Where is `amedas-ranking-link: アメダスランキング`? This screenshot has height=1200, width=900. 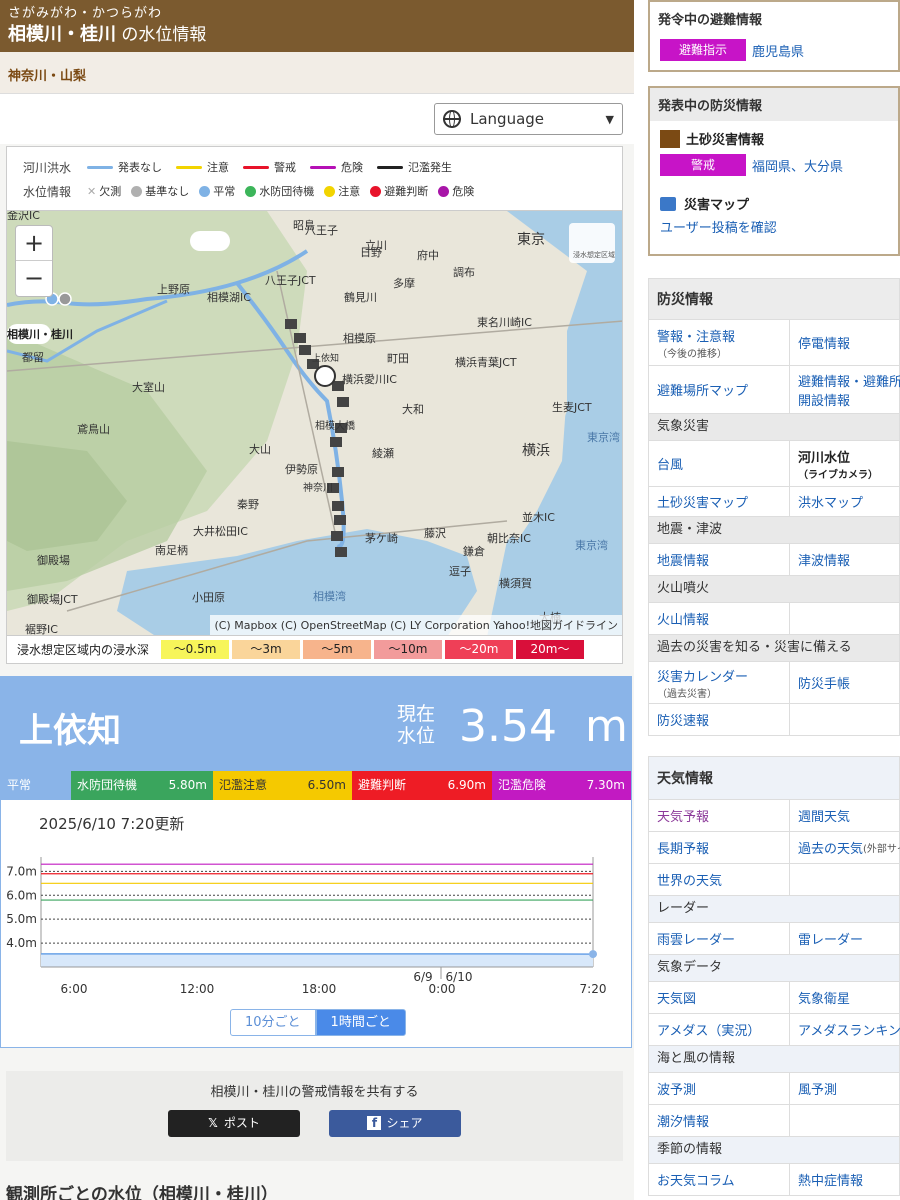 amedas-ranking-link: アメダスランキング is located at coordinates (845, 1029).